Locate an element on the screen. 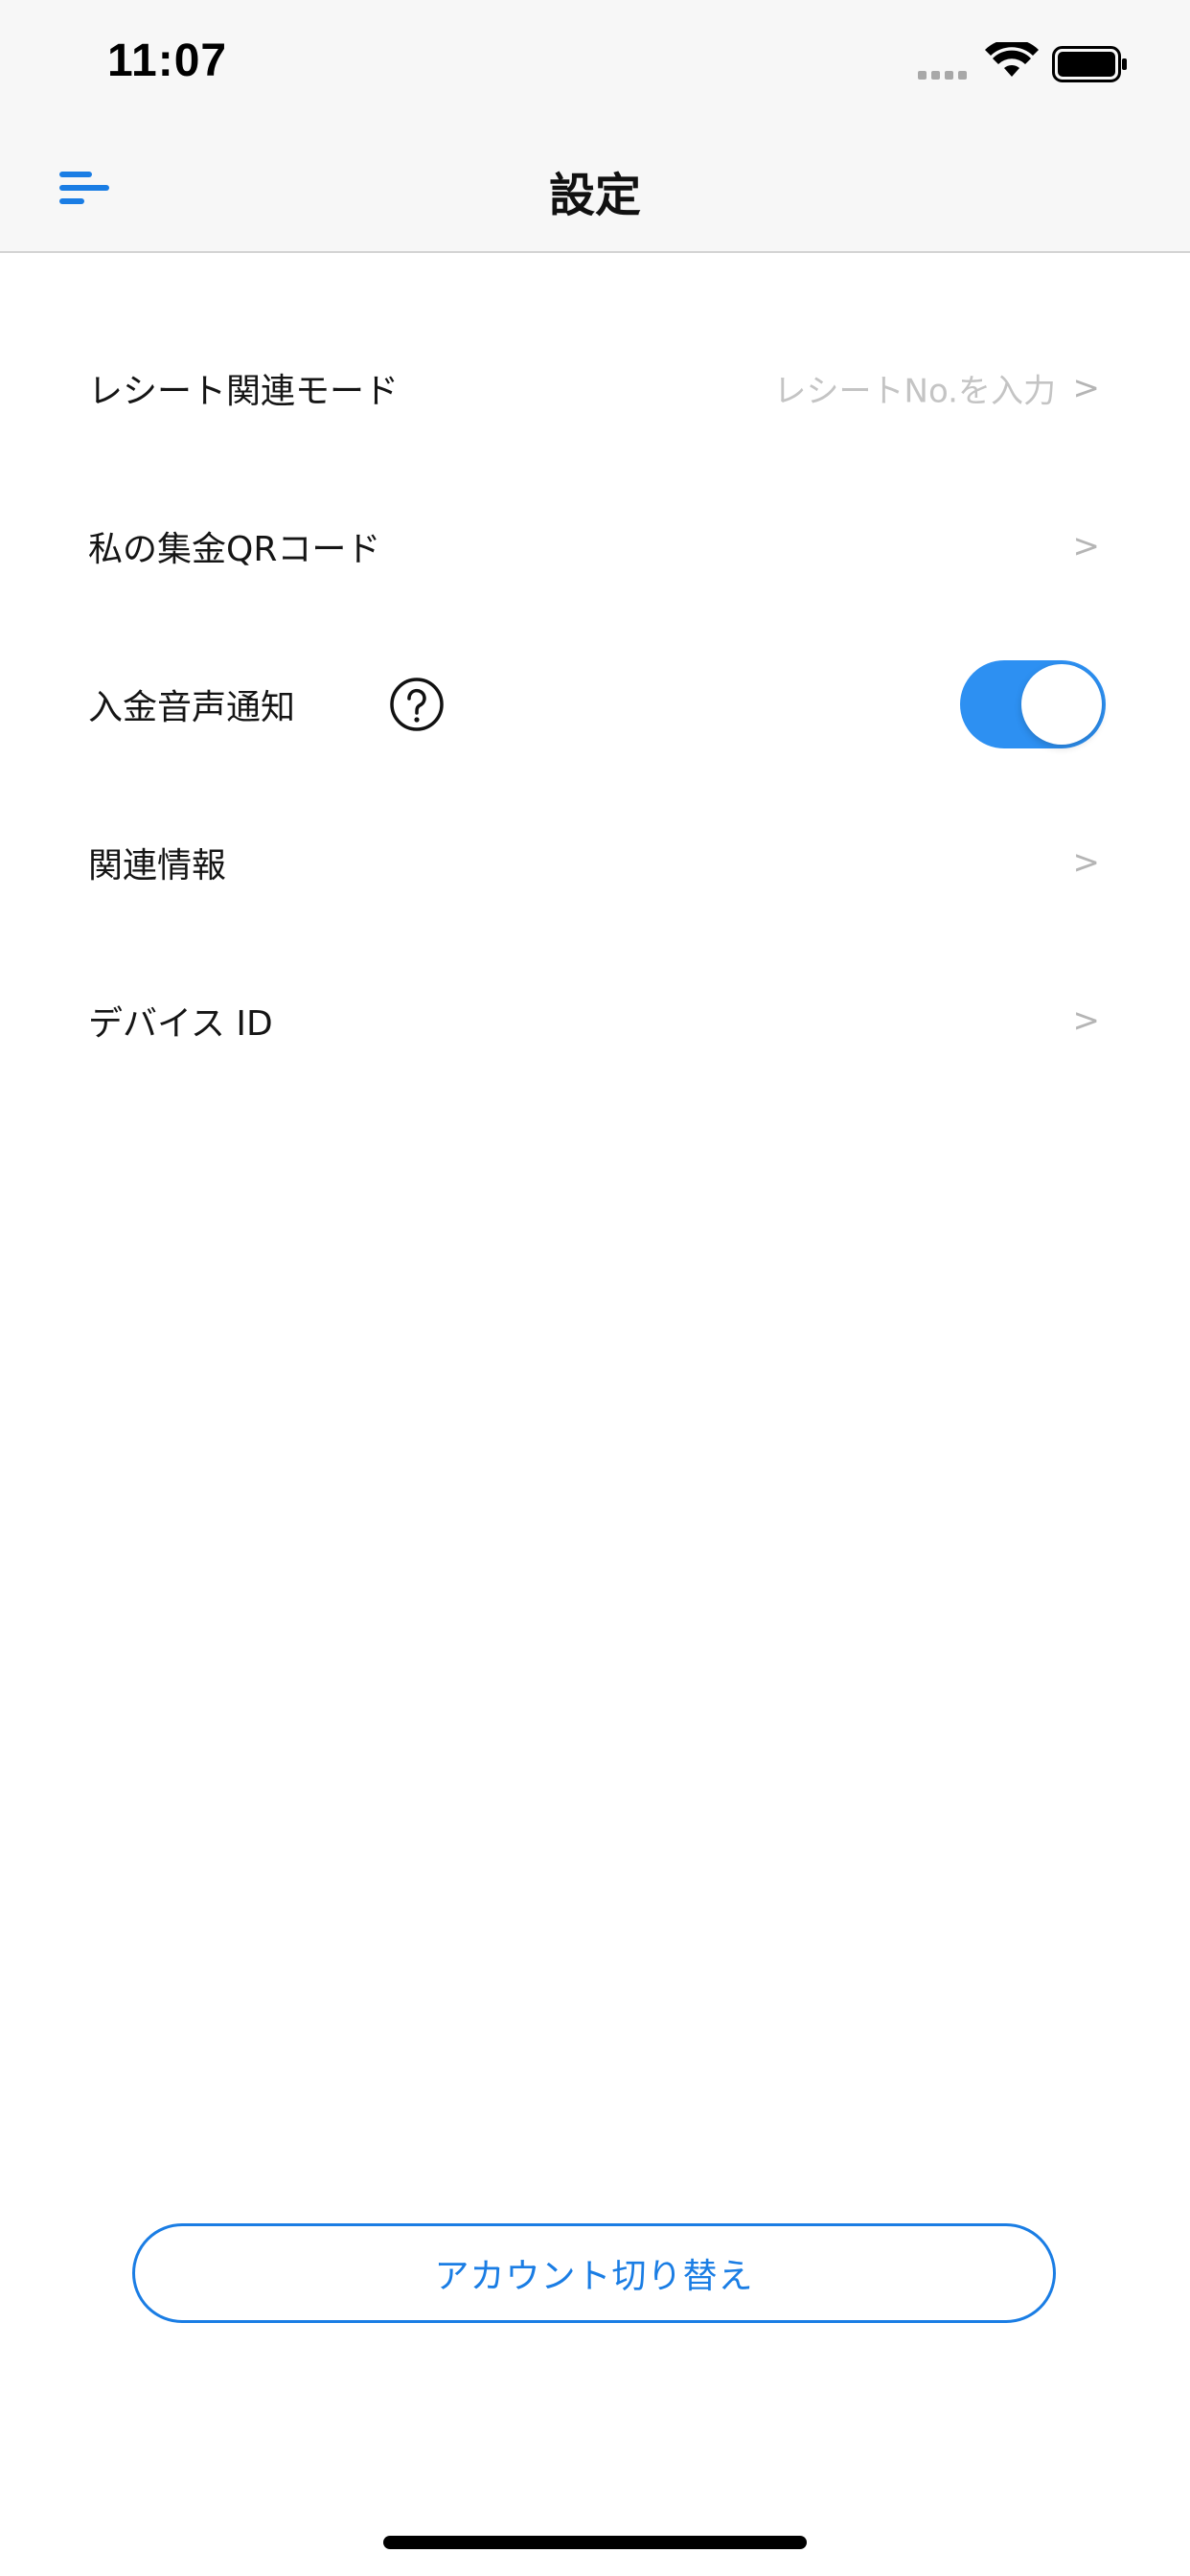  battery-icon is located at coordinates (1090, 64).